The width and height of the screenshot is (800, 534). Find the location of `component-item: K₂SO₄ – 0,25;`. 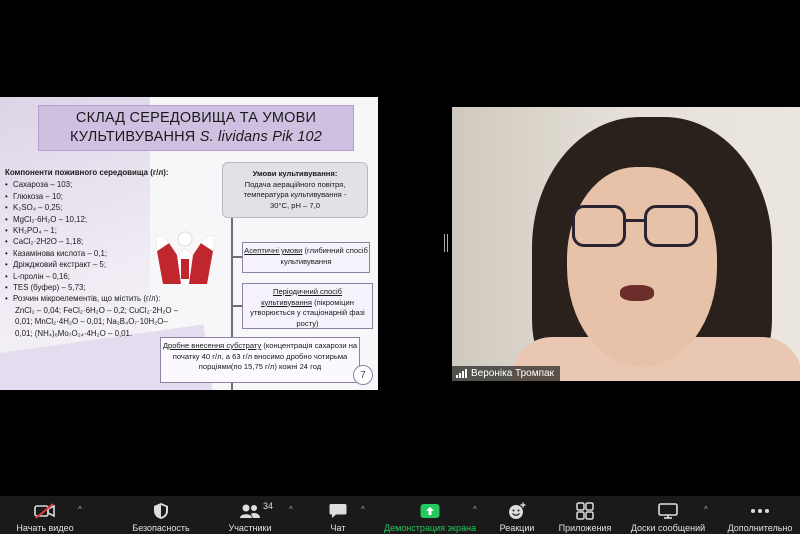

component-item: K₂SO₄ – 0,25; is located at coordinates (112, 208).